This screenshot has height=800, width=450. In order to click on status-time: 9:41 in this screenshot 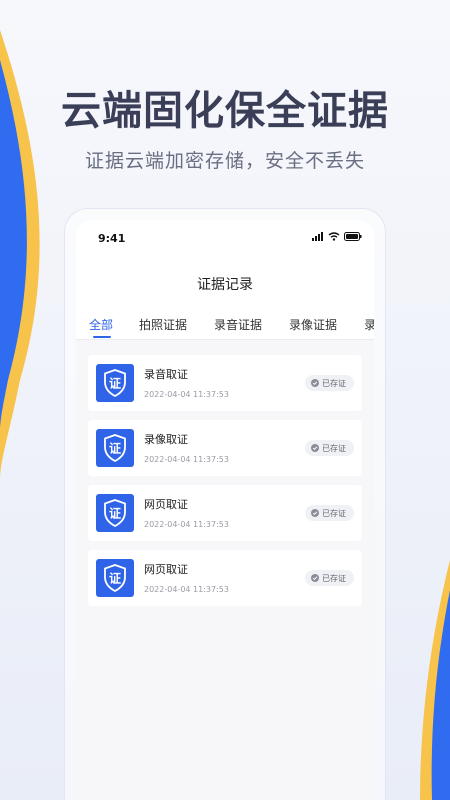, I will do `click(112, 238)`.